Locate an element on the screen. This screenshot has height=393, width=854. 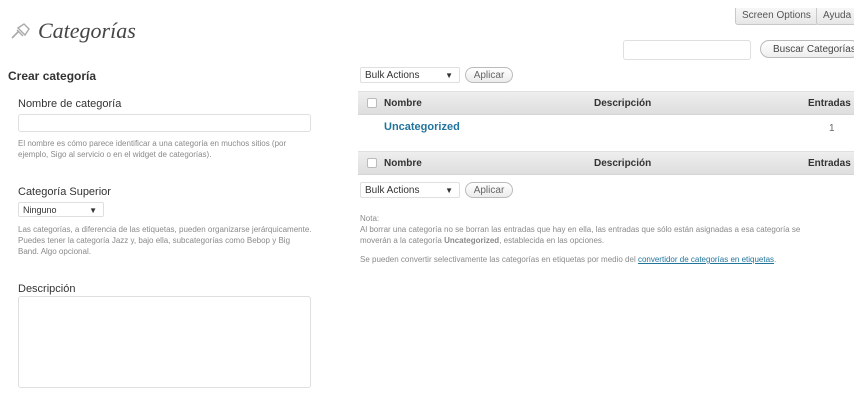
column-descripcion: Descripción is located at coordinates (622, 103).